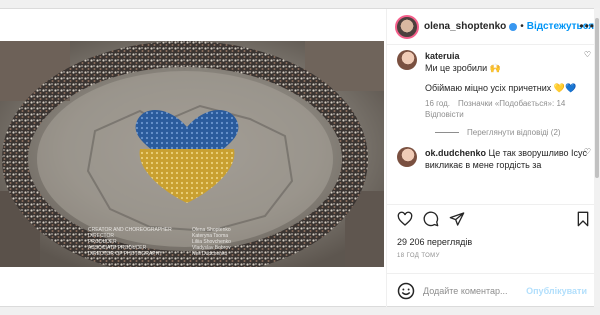 This screenshot has width=600, height=315. I want to click on bookmark-icon, so click(583, 219).